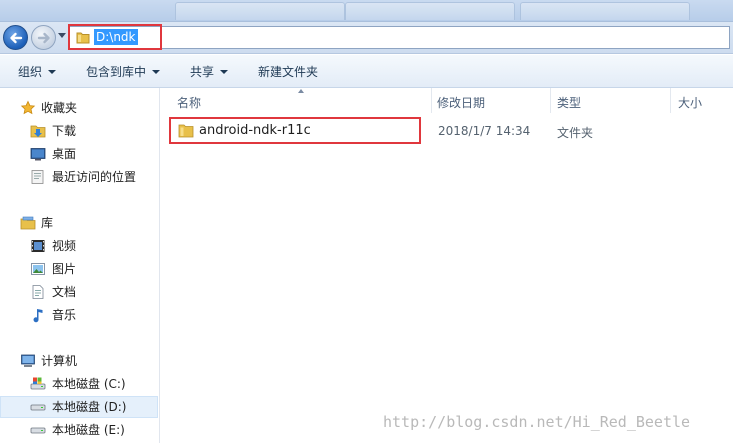 This screenshot has height=443, width=733. What do you see at coordinates (116, 72) in the screenshot?
I see `include-in-library-label: 包含到库中` at bounding box center [116, 72].